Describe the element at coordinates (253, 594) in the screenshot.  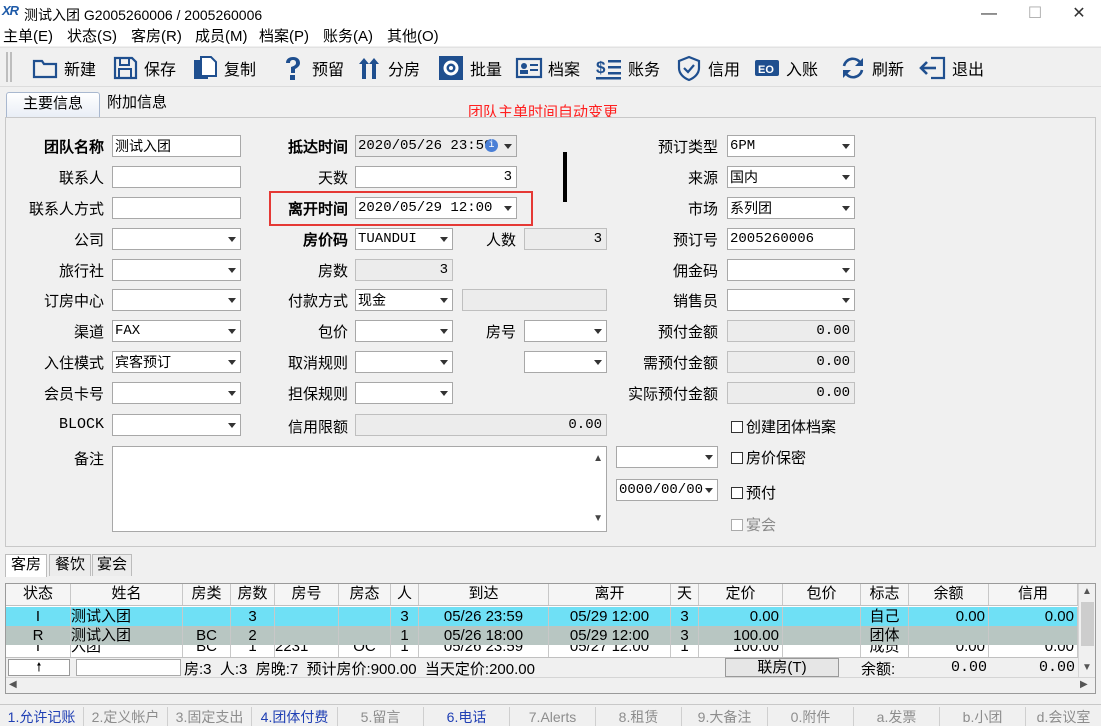
I see `col-room-count: 房数` at that location.